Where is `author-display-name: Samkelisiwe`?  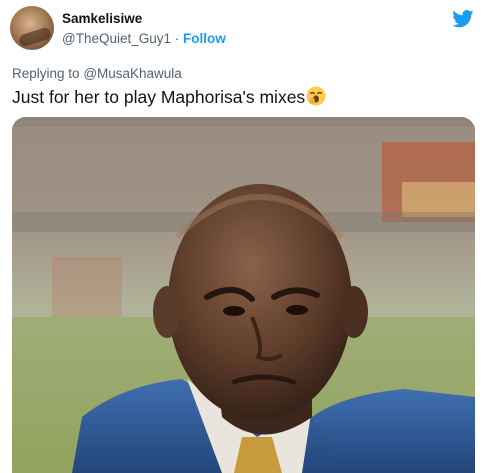
author-display-name: Samkelisiwe is located at coordinates (102, 18).